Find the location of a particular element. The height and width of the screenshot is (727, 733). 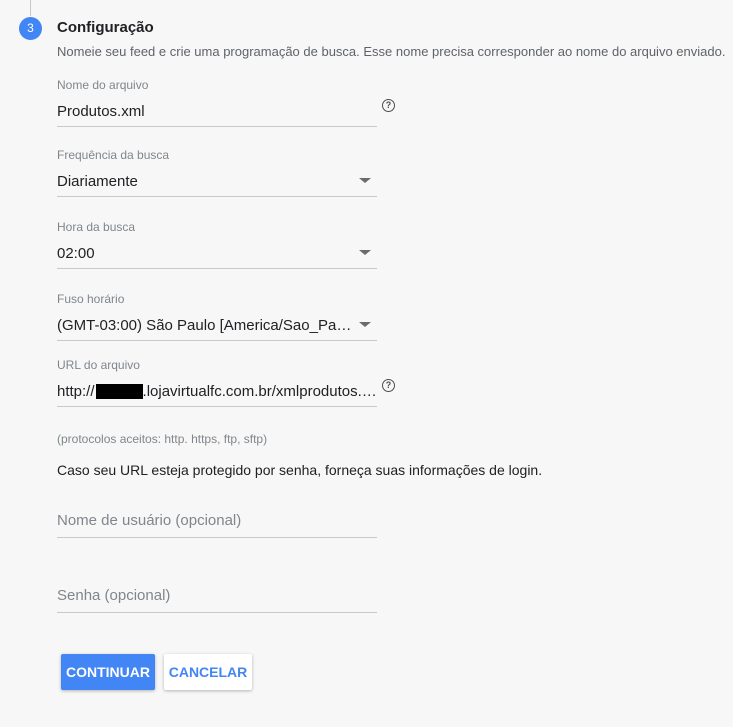

step-title: Configuração is located at coordinates (105, 27).